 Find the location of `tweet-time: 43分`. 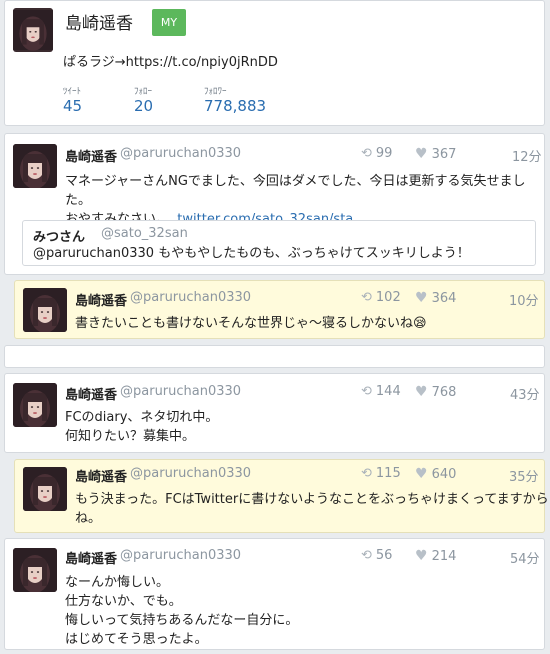

tweet-time: 43分 is located at coordinates (525, 393).